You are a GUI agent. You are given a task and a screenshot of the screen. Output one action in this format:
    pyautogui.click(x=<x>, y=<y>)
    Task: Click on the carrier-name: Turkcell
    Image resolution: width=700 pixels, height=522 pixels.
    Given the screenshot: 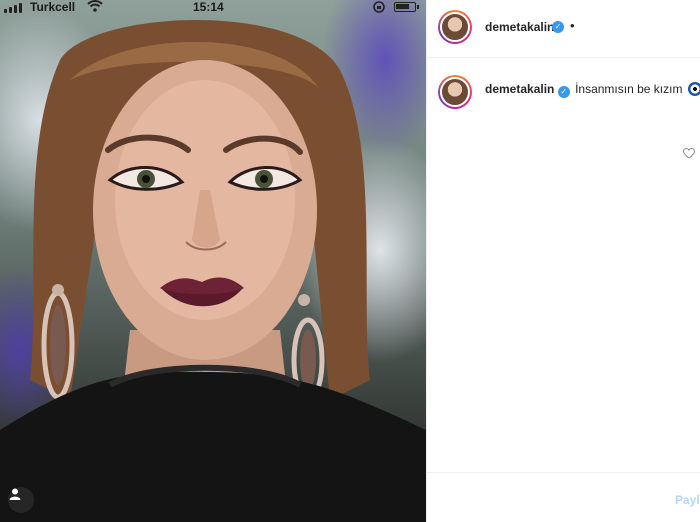 What is the action you would take?
    pyautogui.click(x=53, y=7)
    